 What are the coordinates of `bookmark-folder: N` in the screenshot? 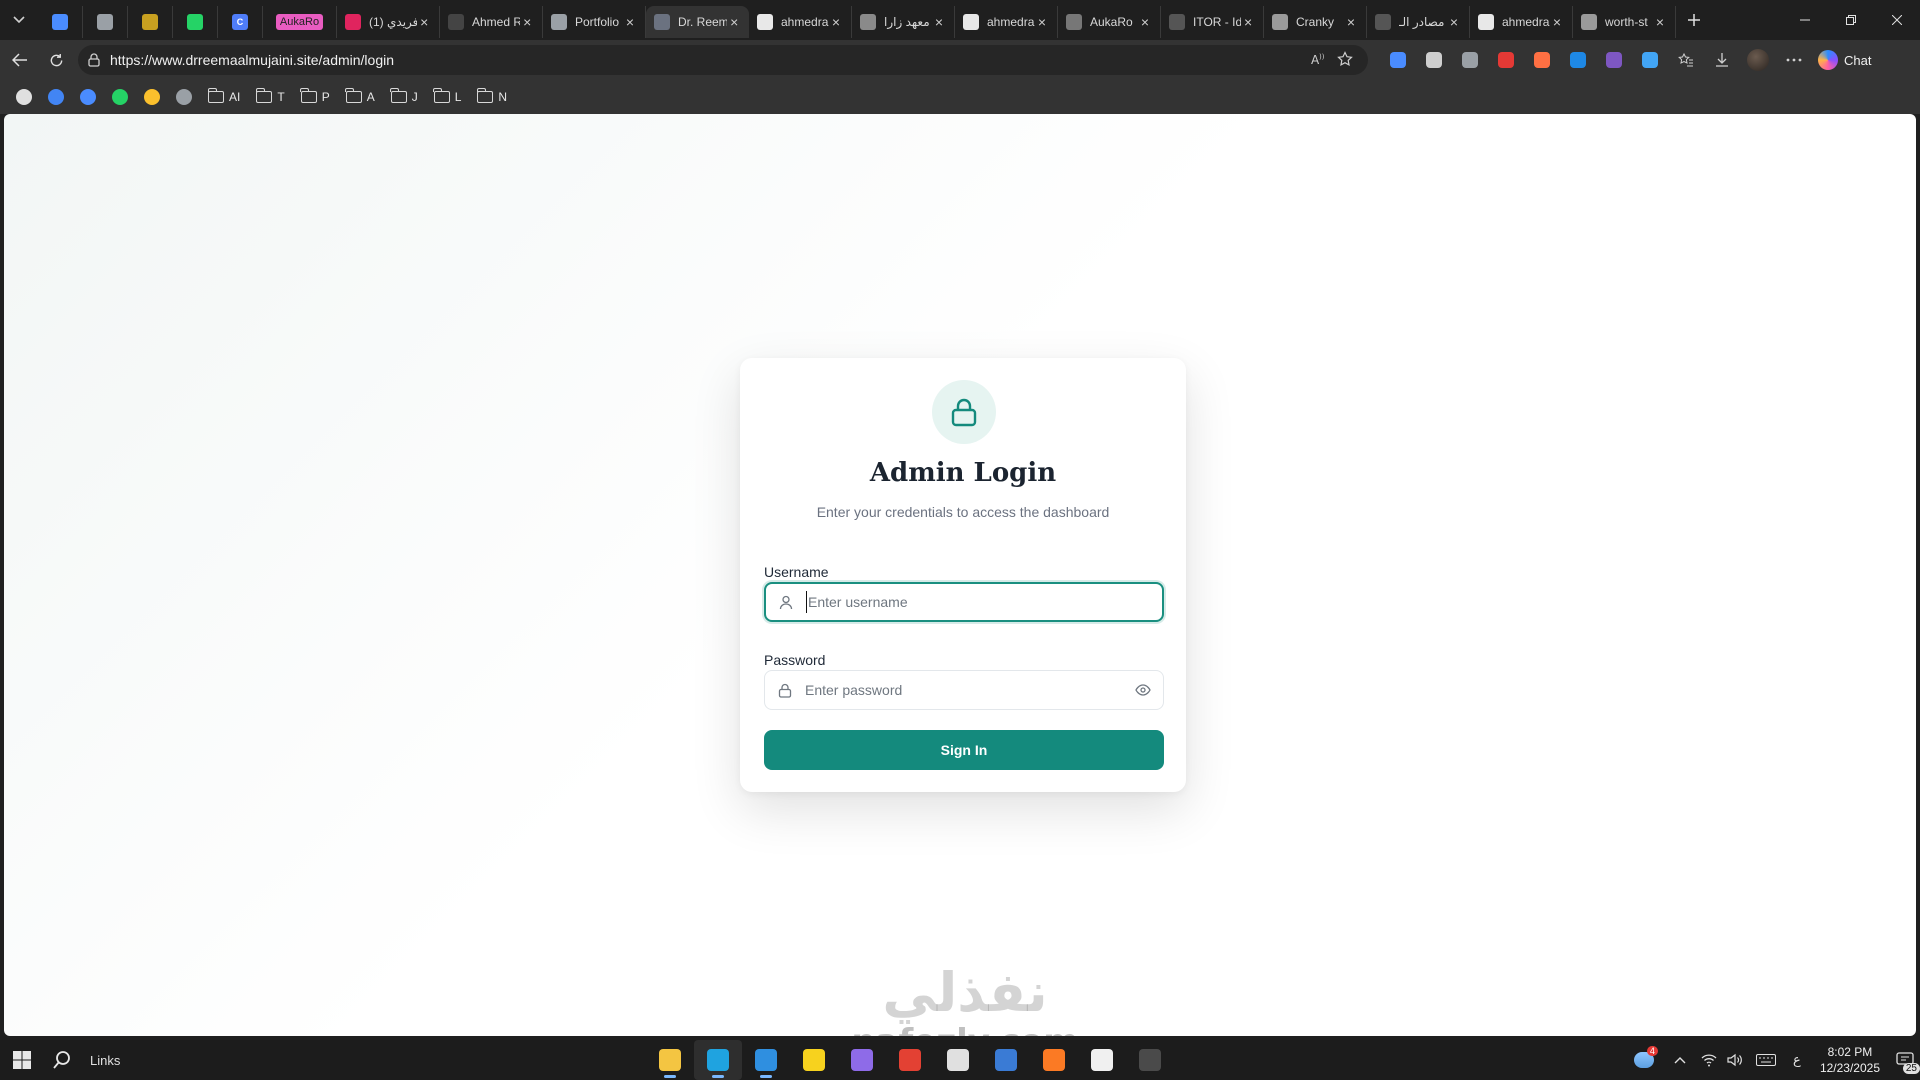 It's located at (492, 97).